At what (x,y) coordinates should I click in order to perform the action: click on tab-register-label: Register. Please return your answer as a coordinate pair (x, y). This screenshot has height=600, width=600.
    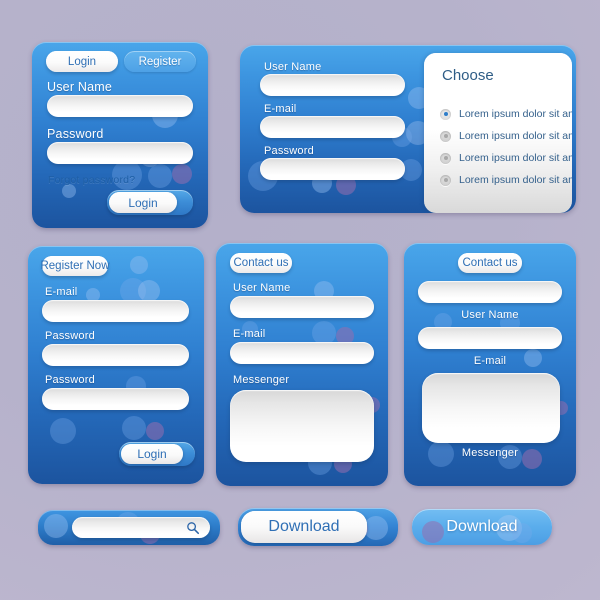
    Looking at the image, I should click on (160, 61).